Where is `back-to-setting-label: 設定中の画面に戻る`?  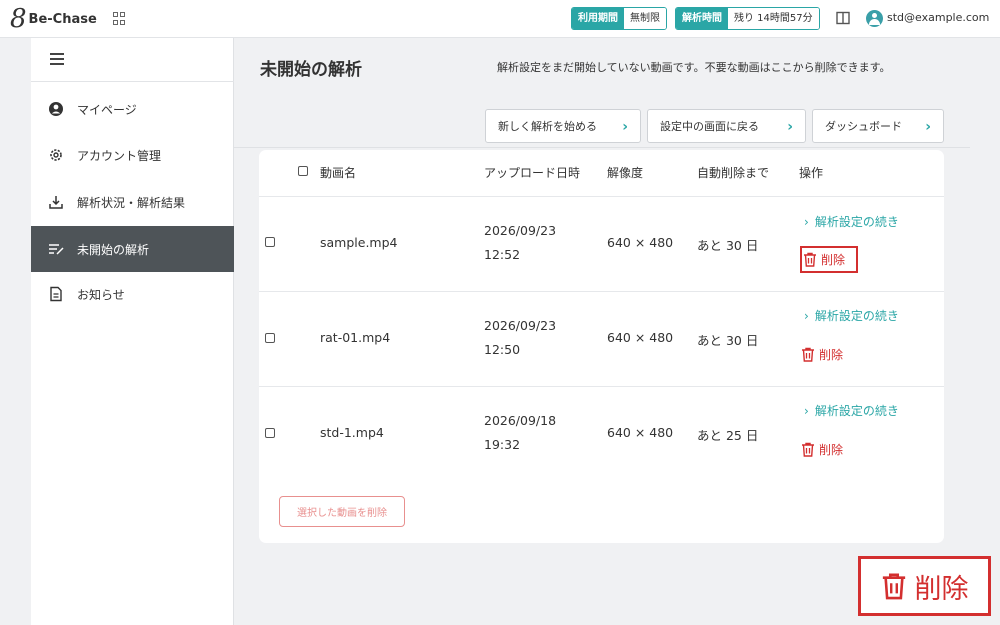 back-to-setting-label: 設定中の画面に戻る is located at coordinates (709, 126).